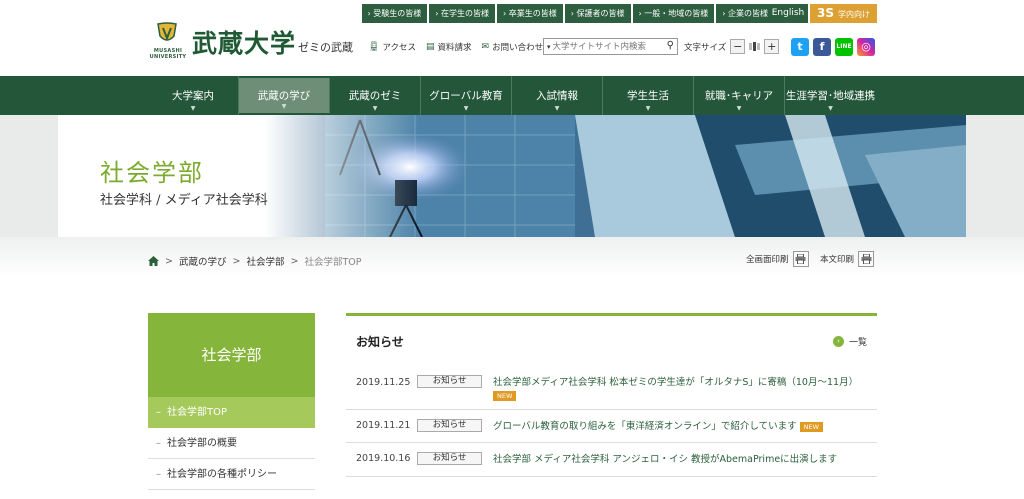 The width and height of the screenshot is (1024, 499). Describe the element at coordinates (325, 47) in the screenshot. I see `logo-tagline: ゼミの武蔵` at that location.